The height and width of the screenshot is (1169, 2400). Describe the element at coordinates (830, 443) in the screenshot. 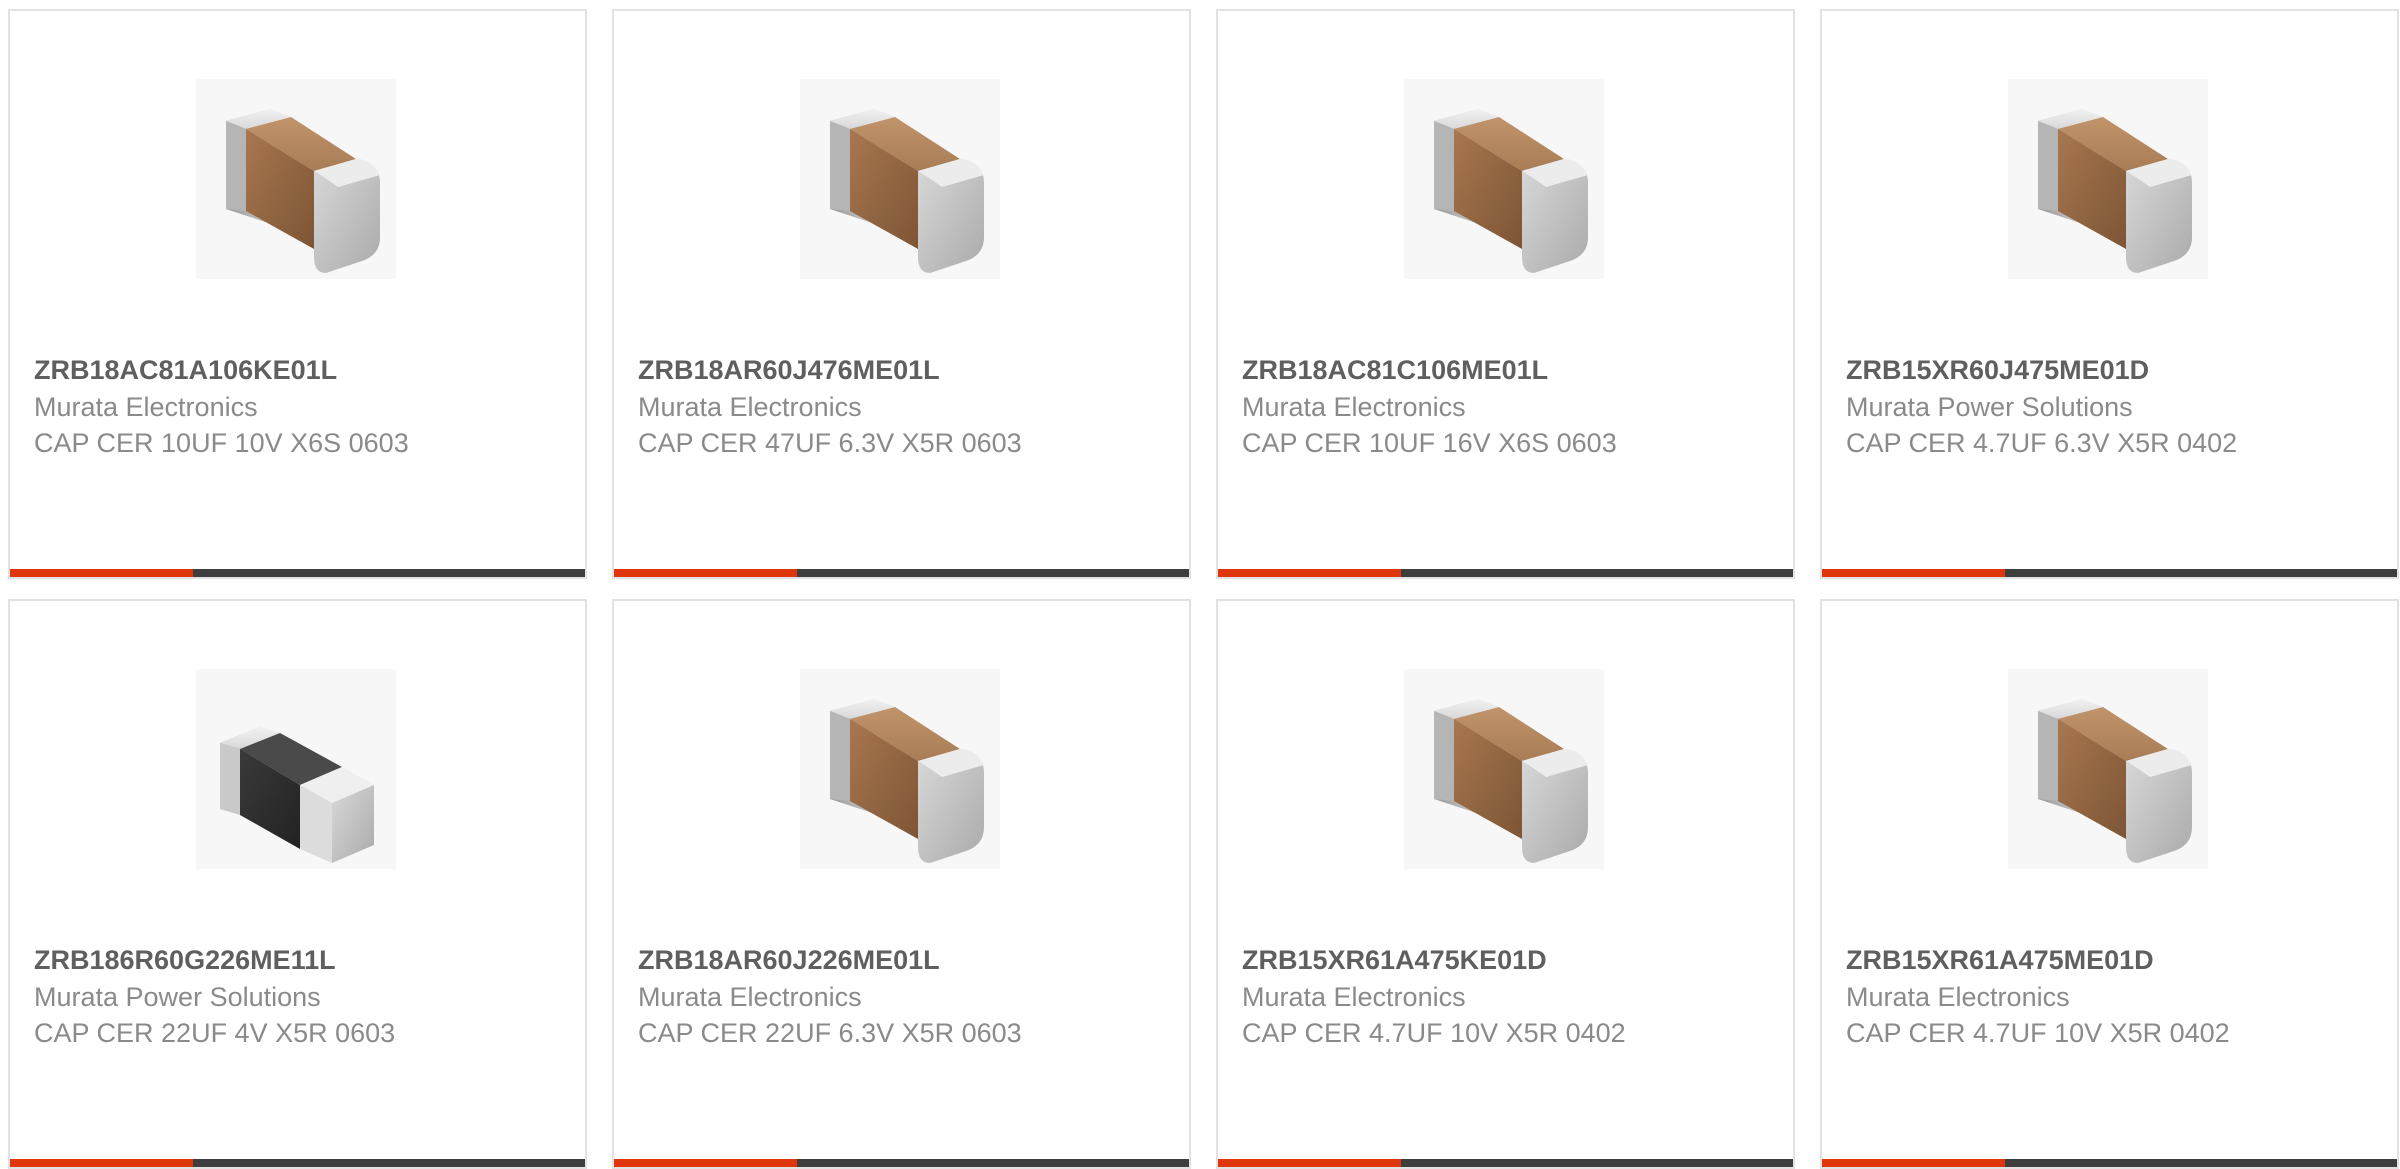

I see `product-description: CAP CER 47UF 6.3V X5R 0603` at that location.